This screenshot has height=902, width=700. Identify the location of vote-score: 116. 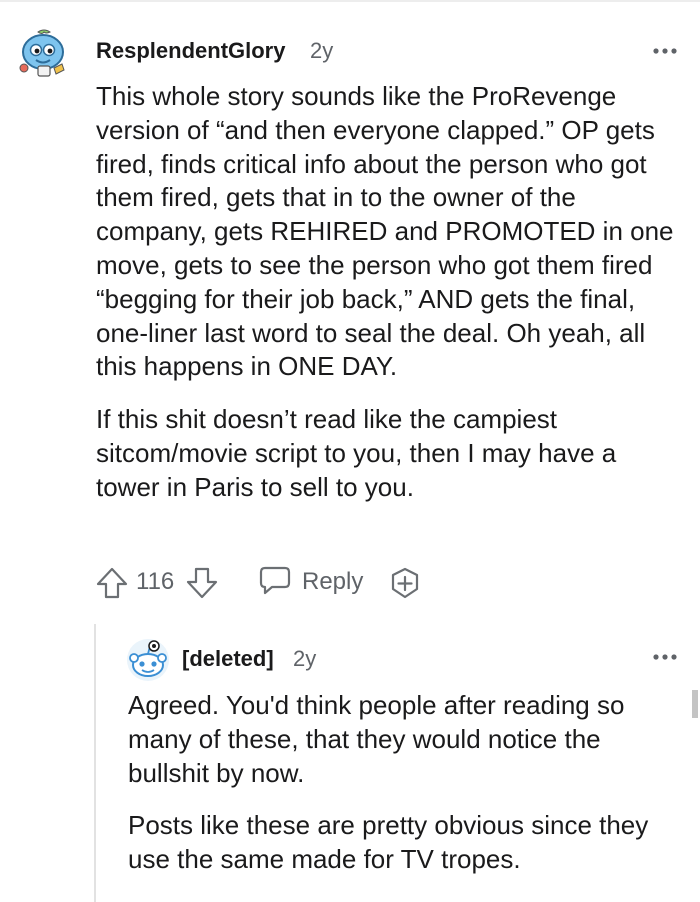
(155, 581).